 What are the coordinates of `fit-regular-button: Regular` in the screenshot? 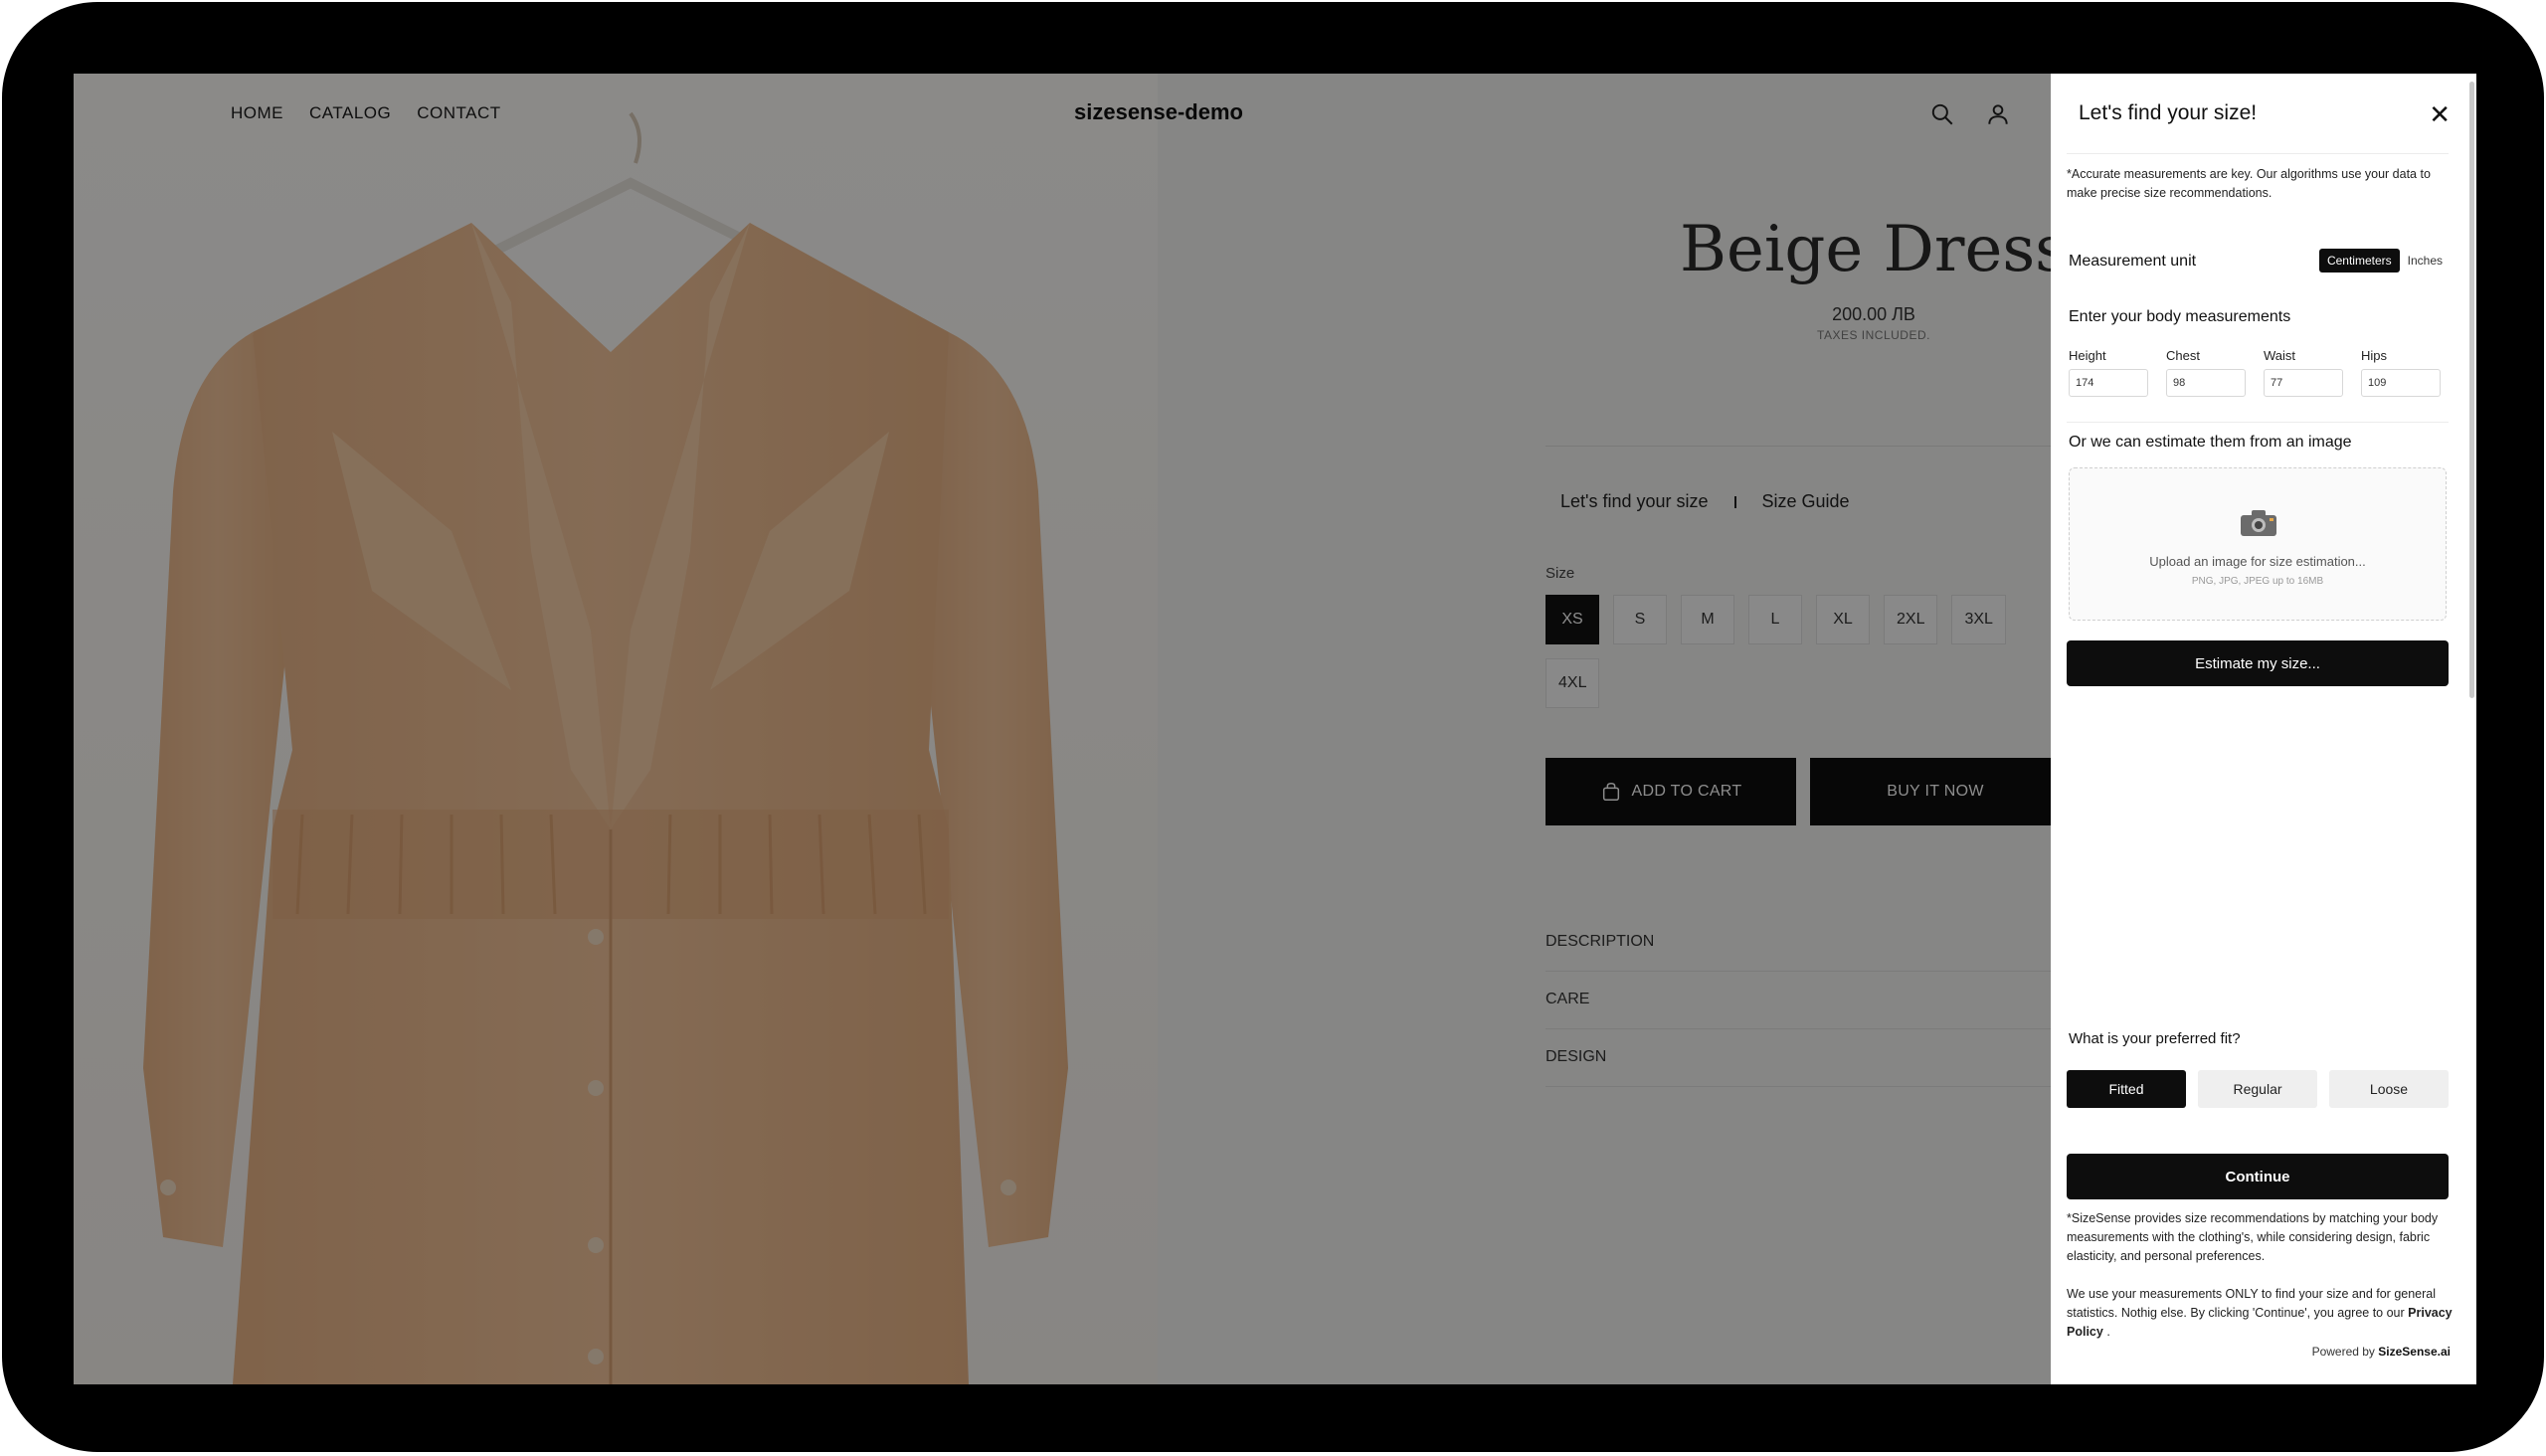 It's located at (2257, 1089).